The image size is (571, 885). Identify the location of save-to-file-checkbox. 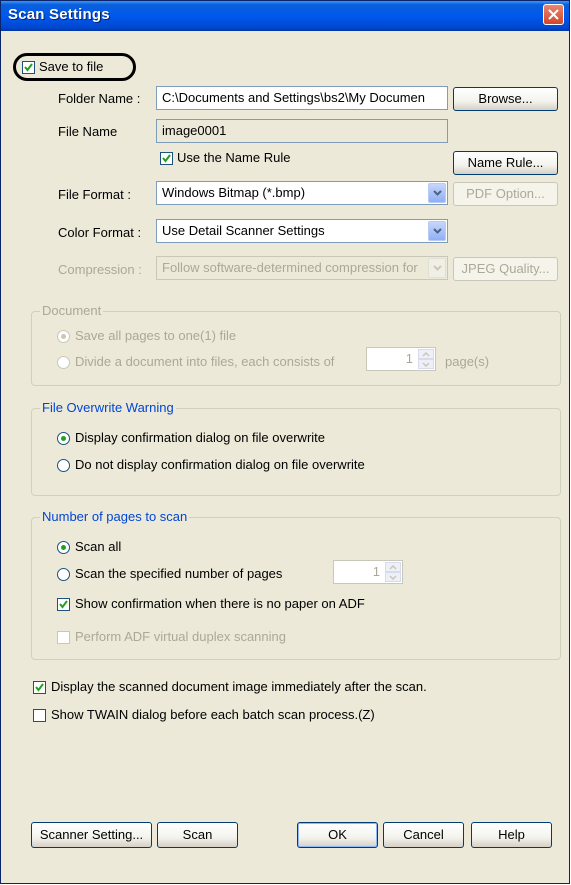
(28, 67).